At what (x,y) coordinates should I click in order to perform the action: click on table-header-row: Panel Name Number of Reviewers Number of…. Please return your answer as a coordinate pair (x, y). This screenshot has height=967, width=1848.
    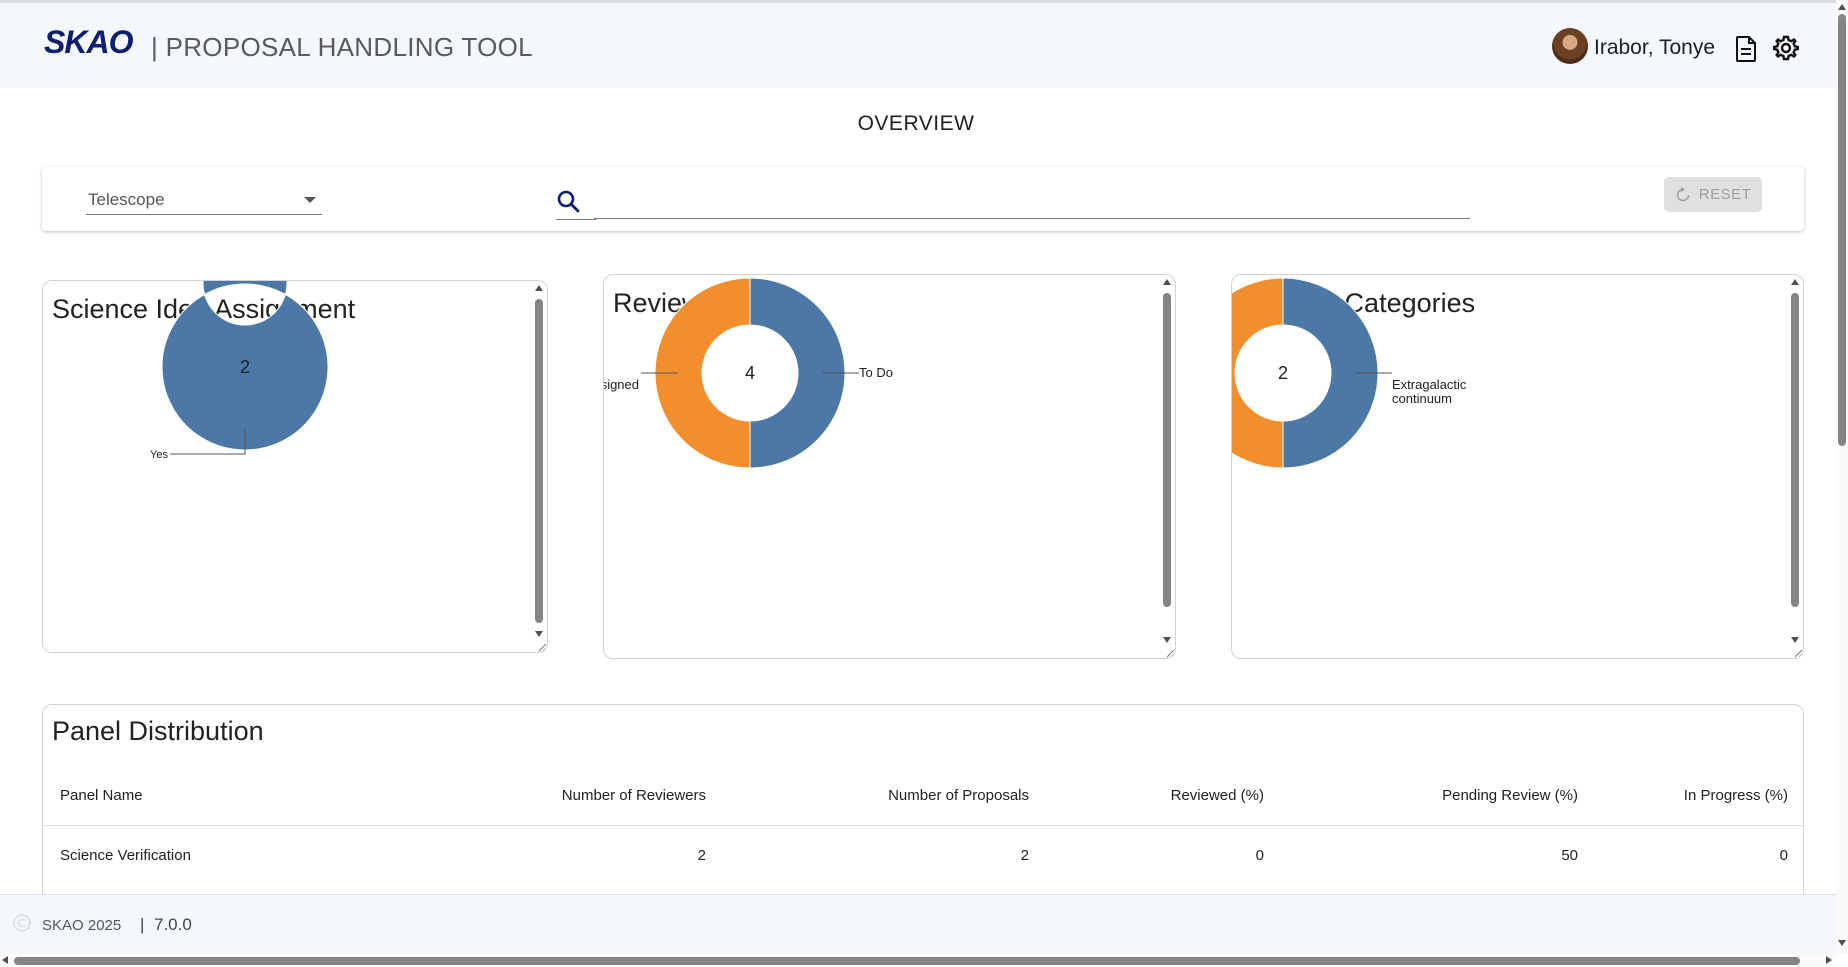
    Looking at the image, I should click on (923, 796).